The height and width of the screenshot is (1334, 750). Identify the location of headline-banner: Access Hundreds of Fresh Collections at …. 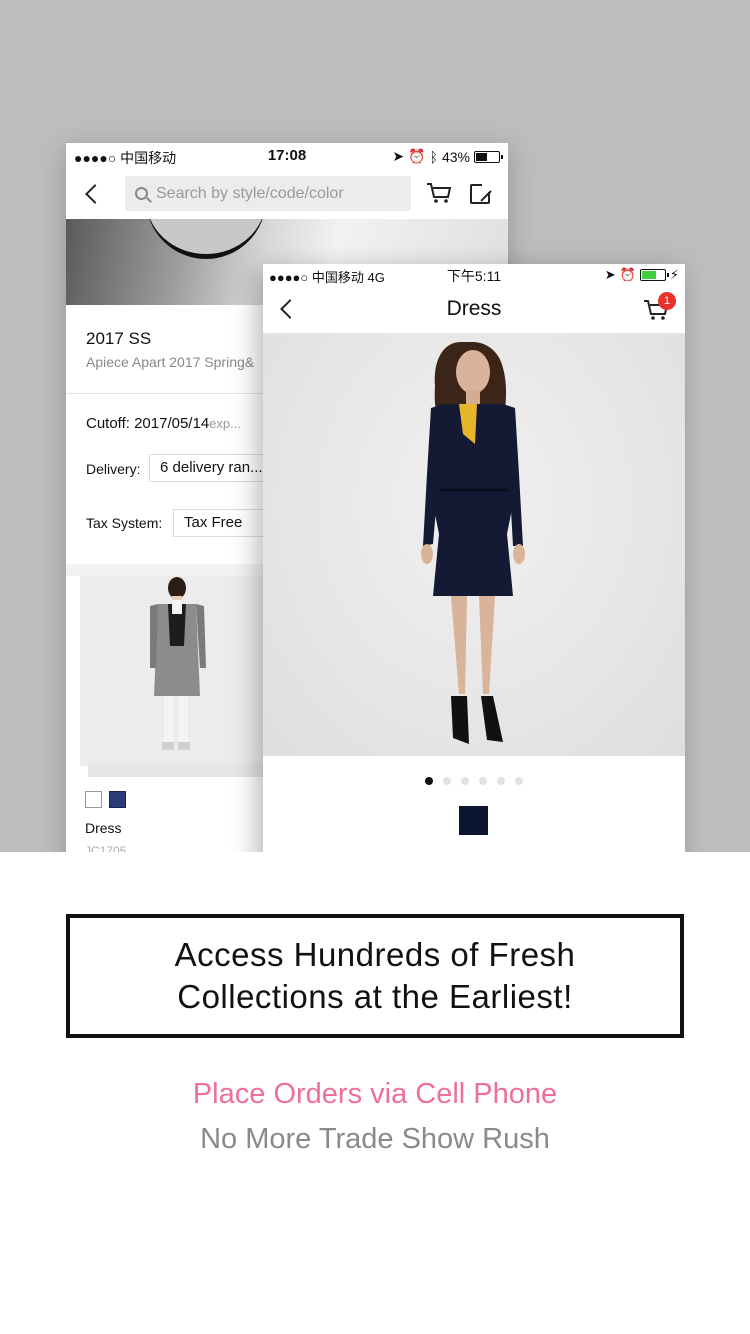
(375, 976).